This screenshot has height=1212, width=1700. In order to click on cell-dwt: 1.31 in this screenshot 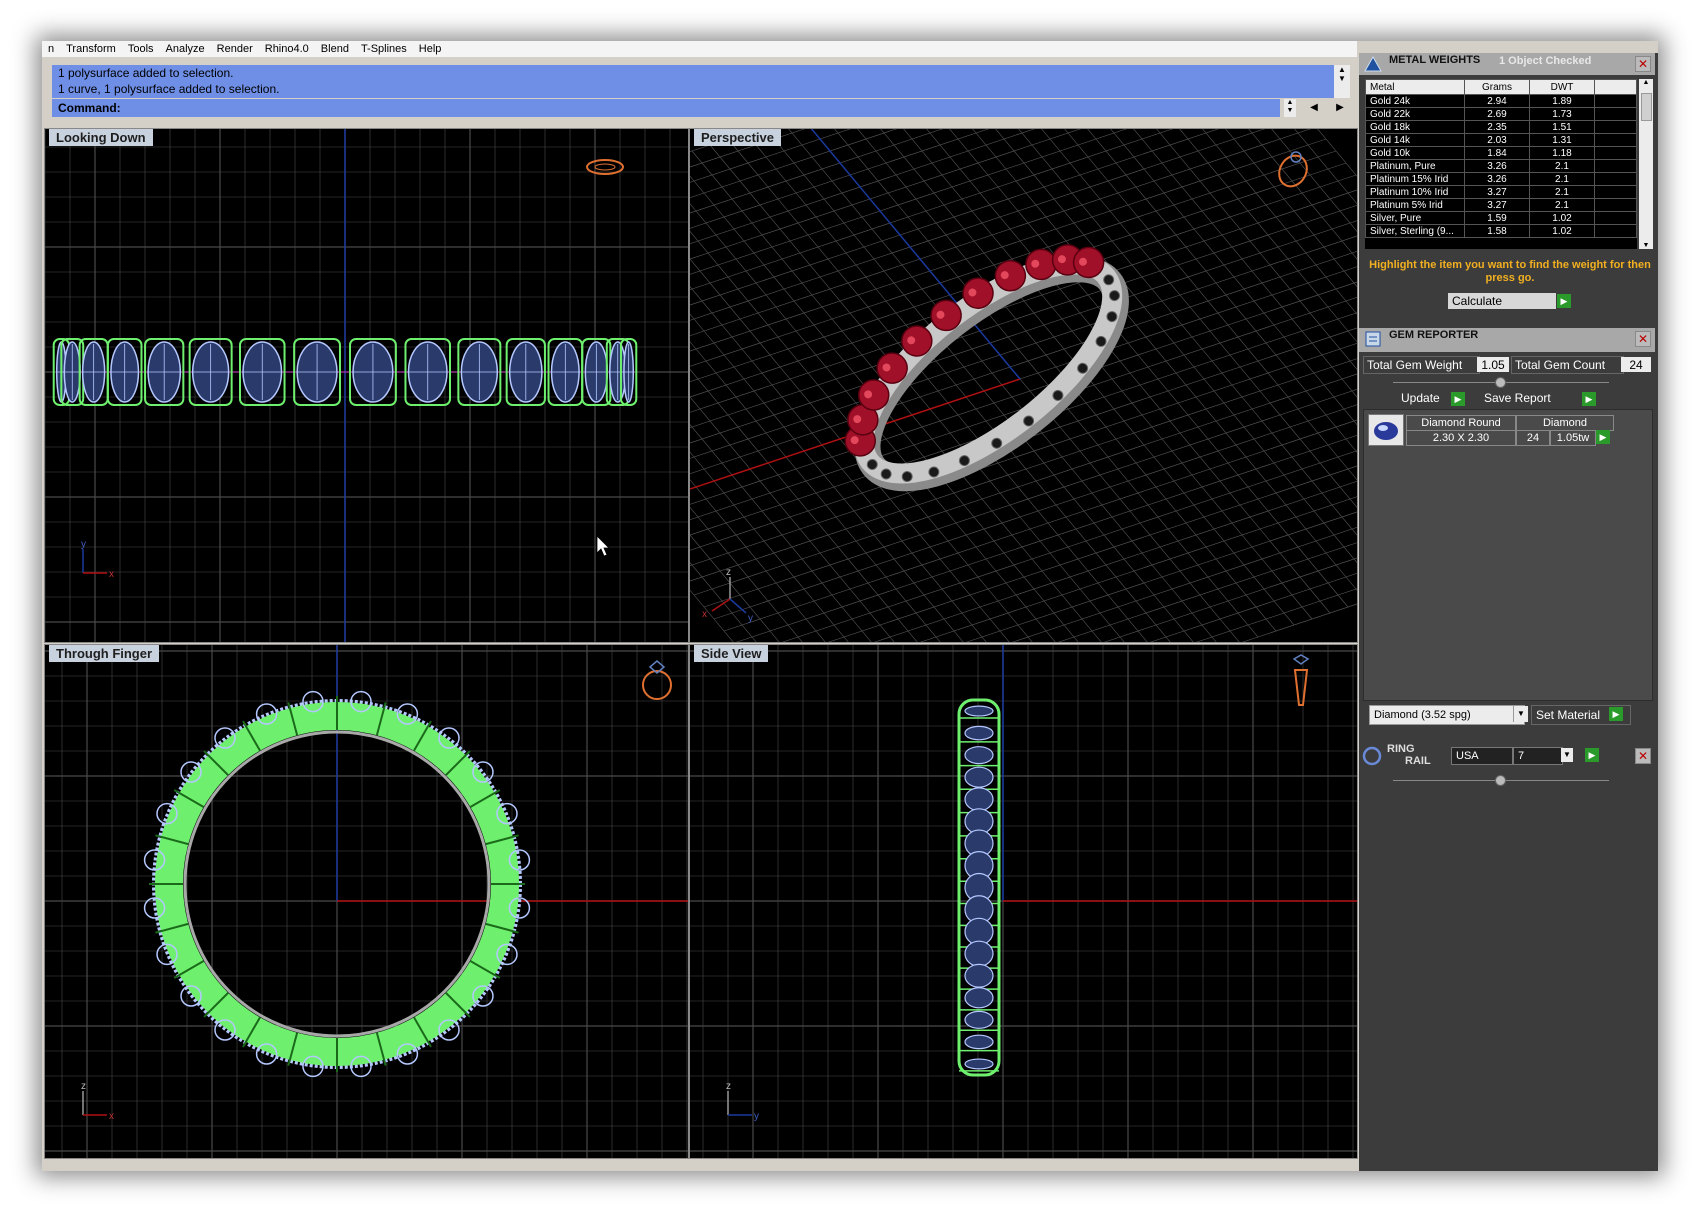, I will do `click(1562, 140)`.